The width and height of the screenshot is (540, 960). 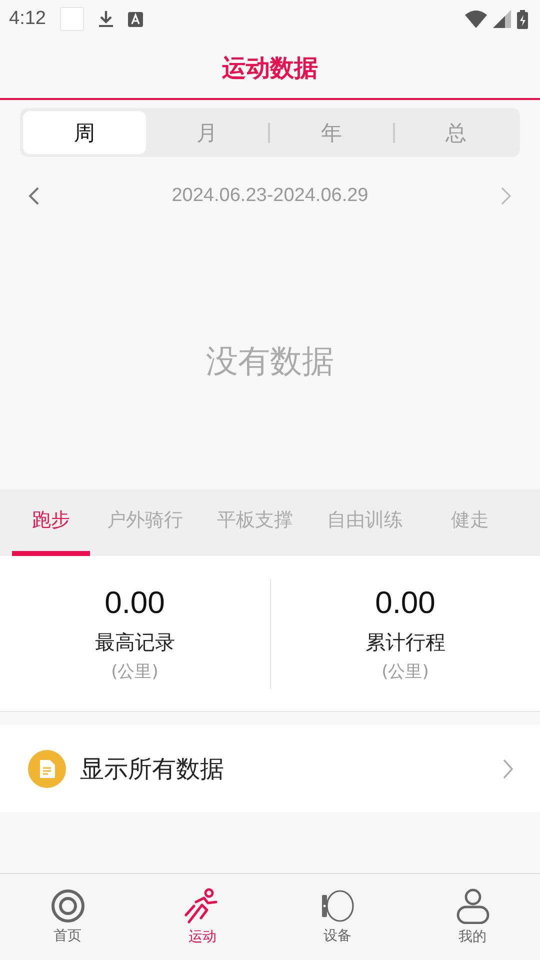 I want to click on nav-tab: 我的, so click(x=472, y=917).